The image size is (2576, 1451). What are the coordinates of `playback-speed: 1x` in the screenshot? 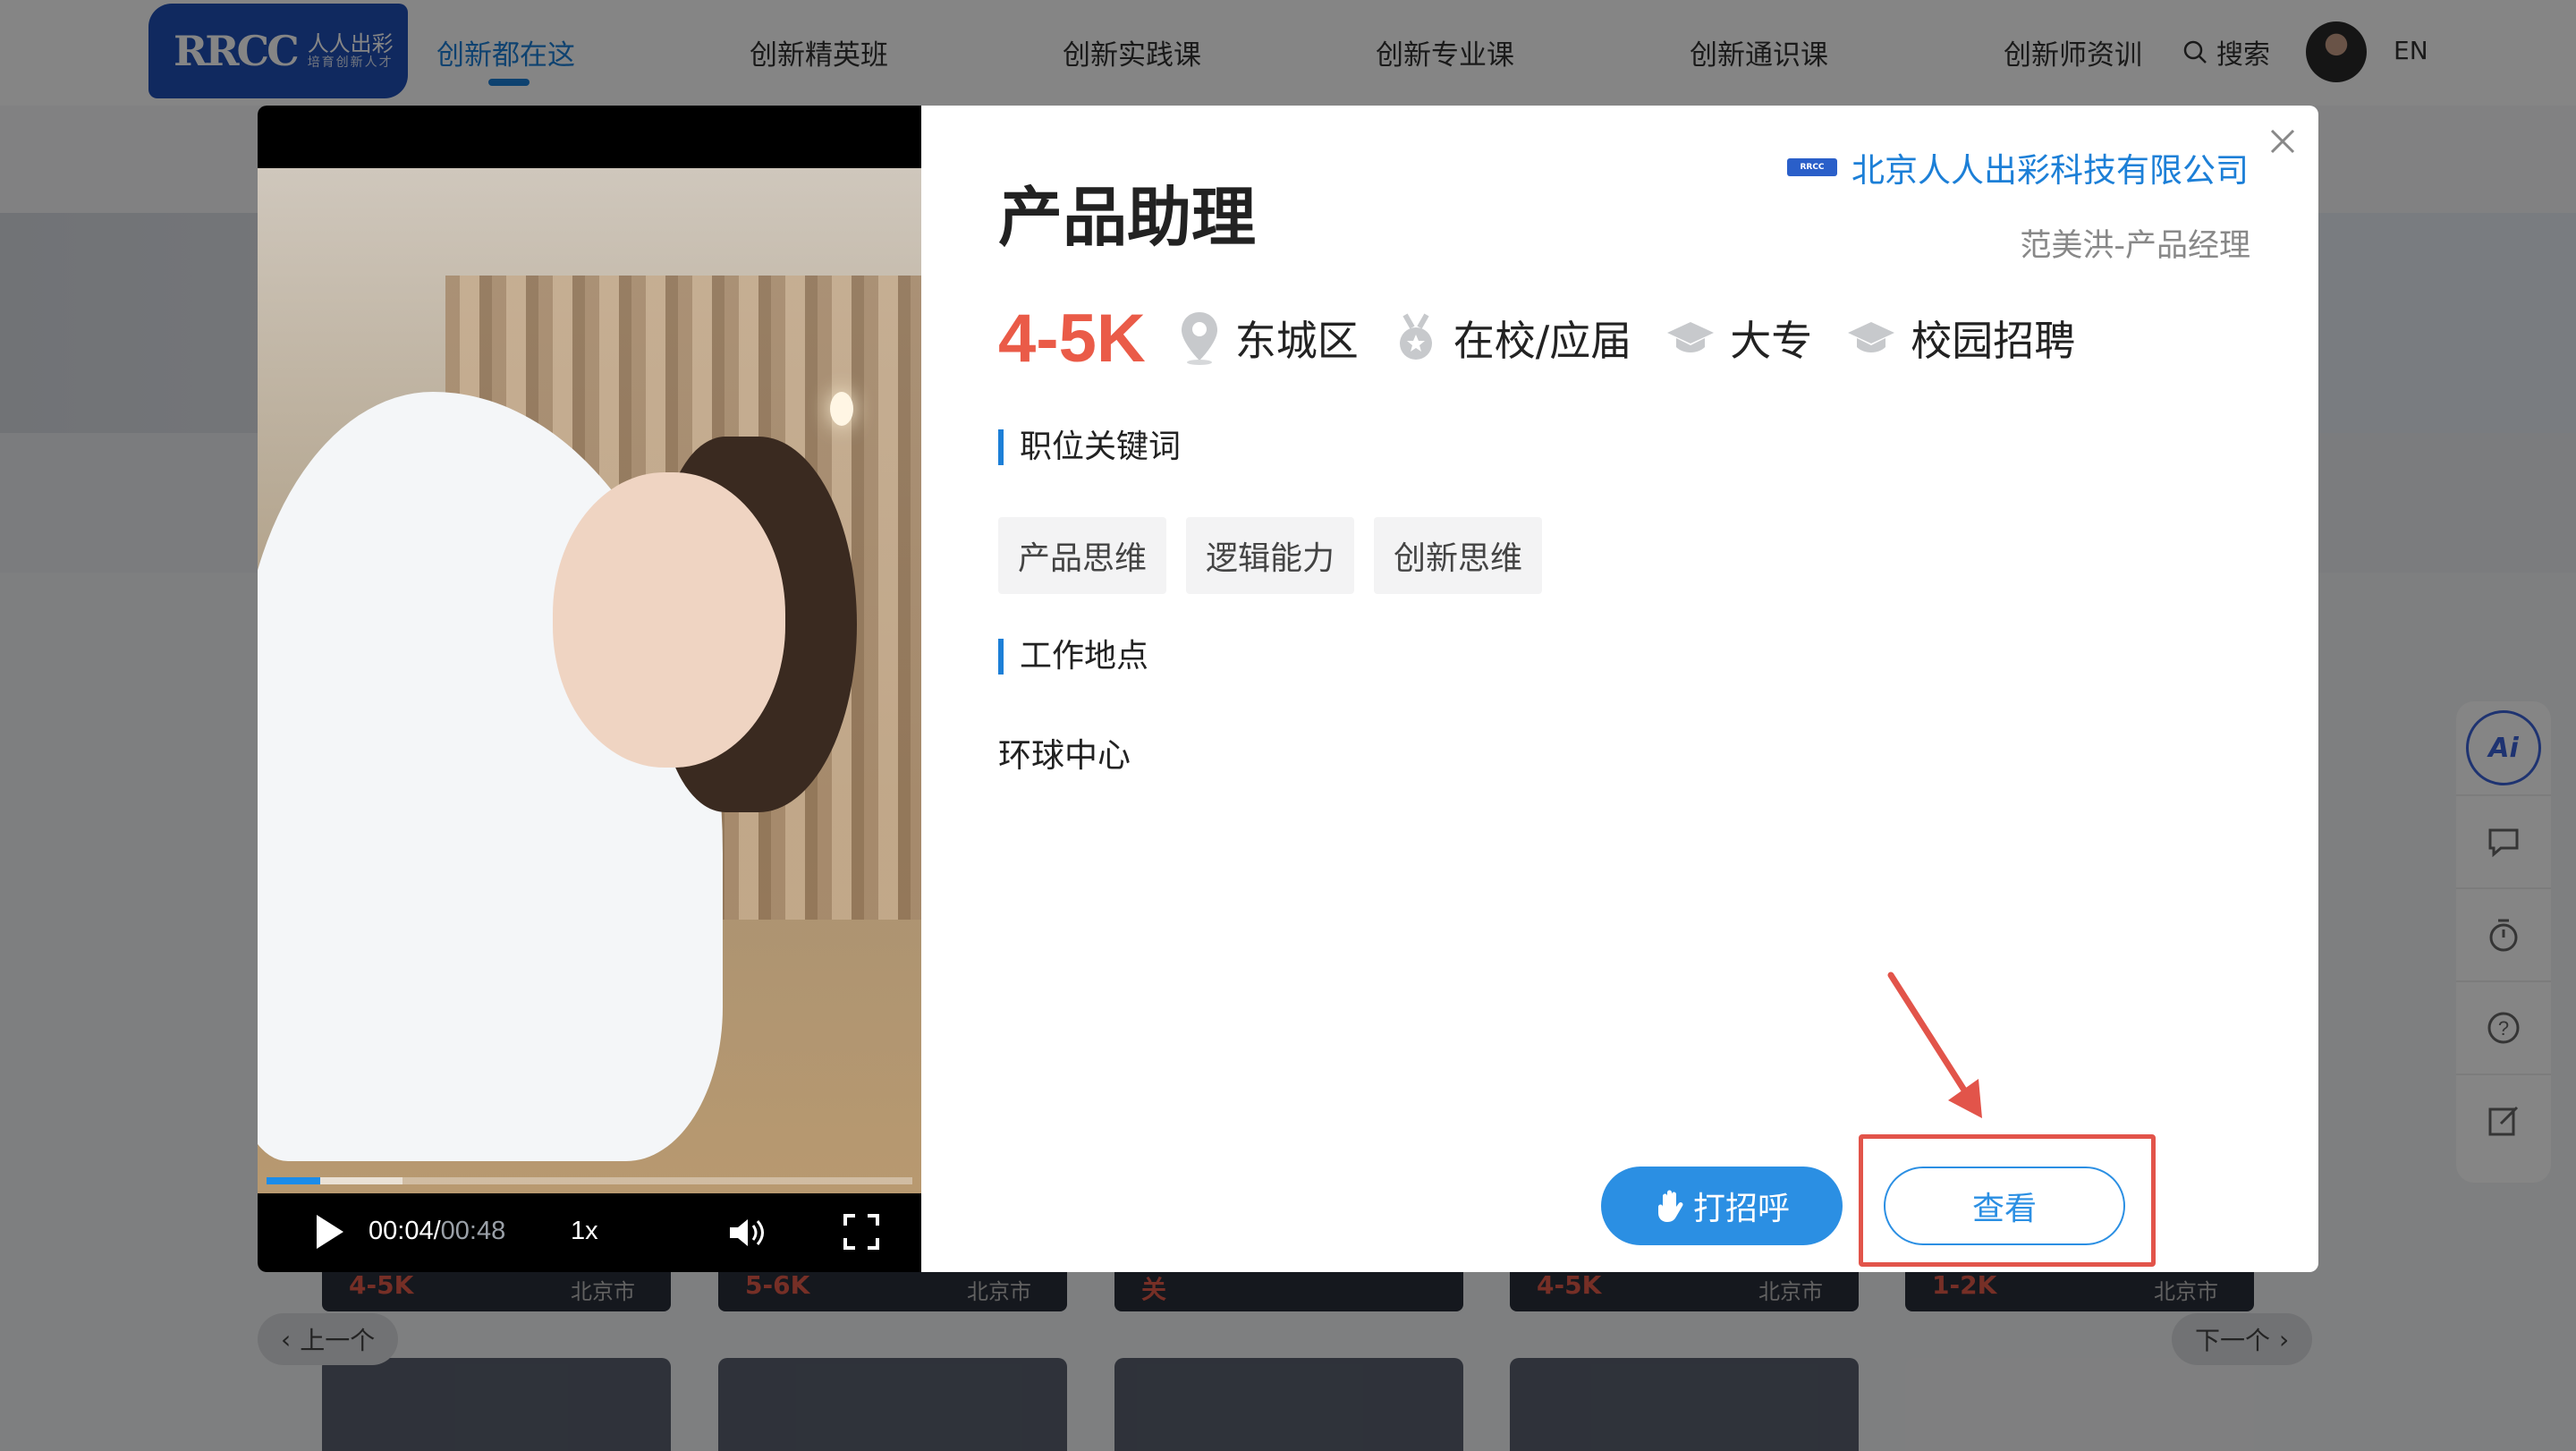 It's located at (584, 1231).